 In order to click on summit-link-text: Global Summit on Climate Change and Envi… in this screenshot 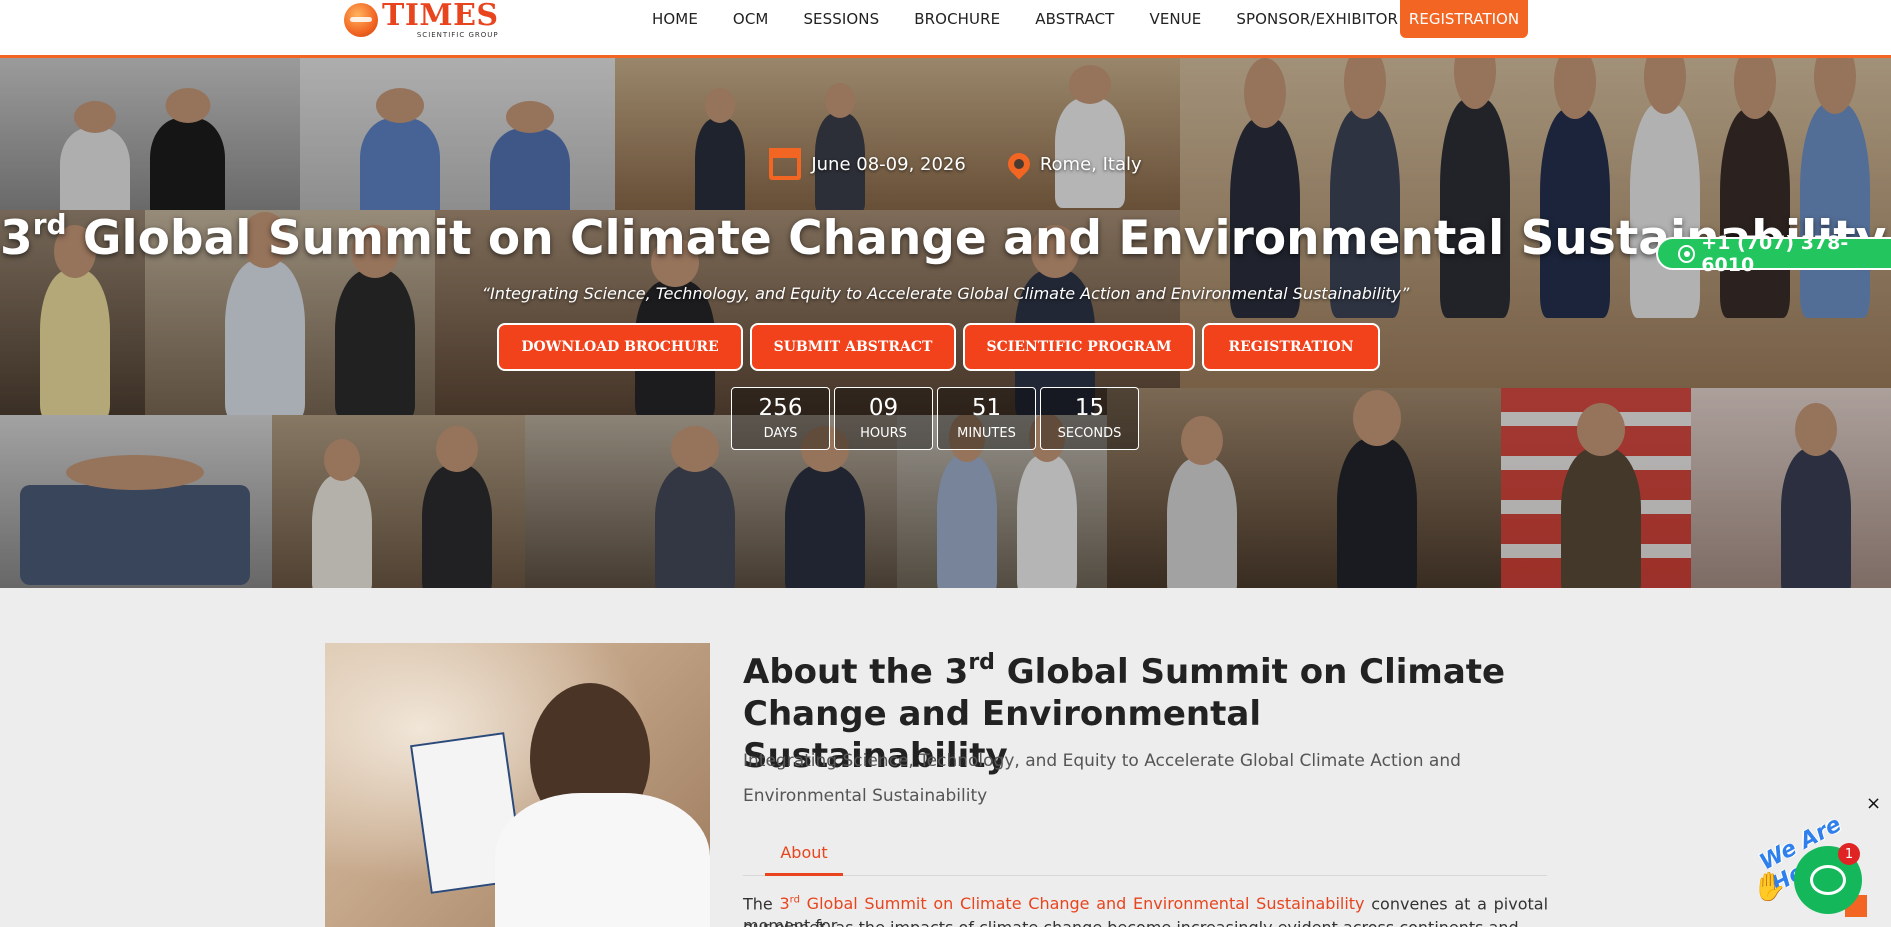, I will do `click(1082, 904)`.